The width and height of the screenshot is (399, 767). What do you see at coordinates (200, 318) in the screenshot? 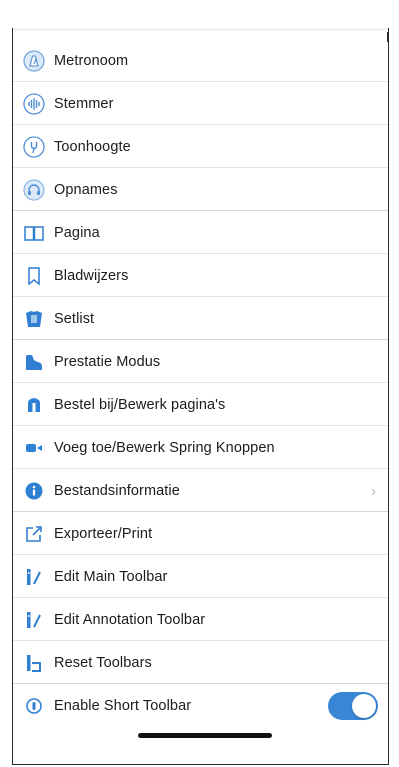
I see `menu-item-setlist: Setlist` at bounding box center [200, 318].